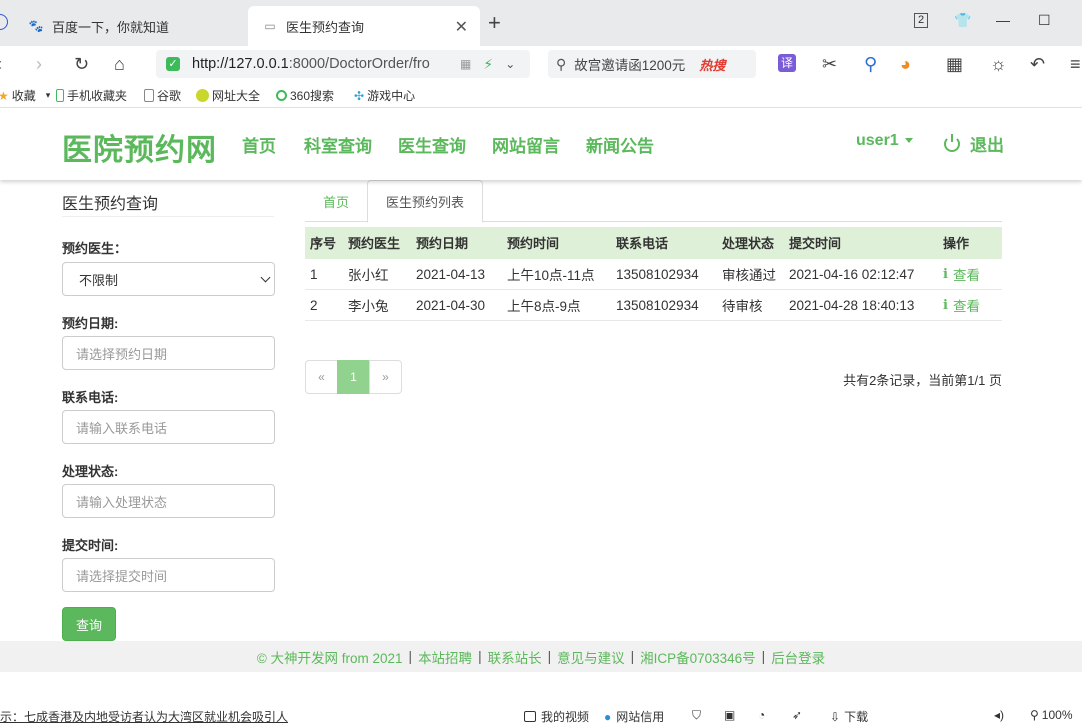  I want to click on caret-down-icon: ▾, so click(48, 95).